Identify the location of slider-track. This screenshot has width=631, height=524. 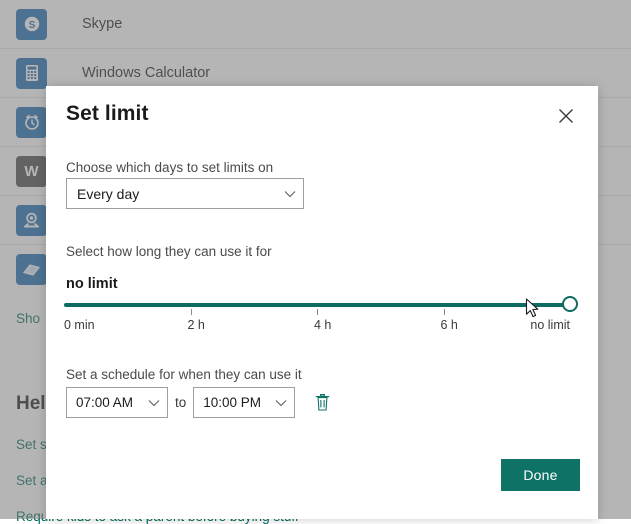
(317, 305).